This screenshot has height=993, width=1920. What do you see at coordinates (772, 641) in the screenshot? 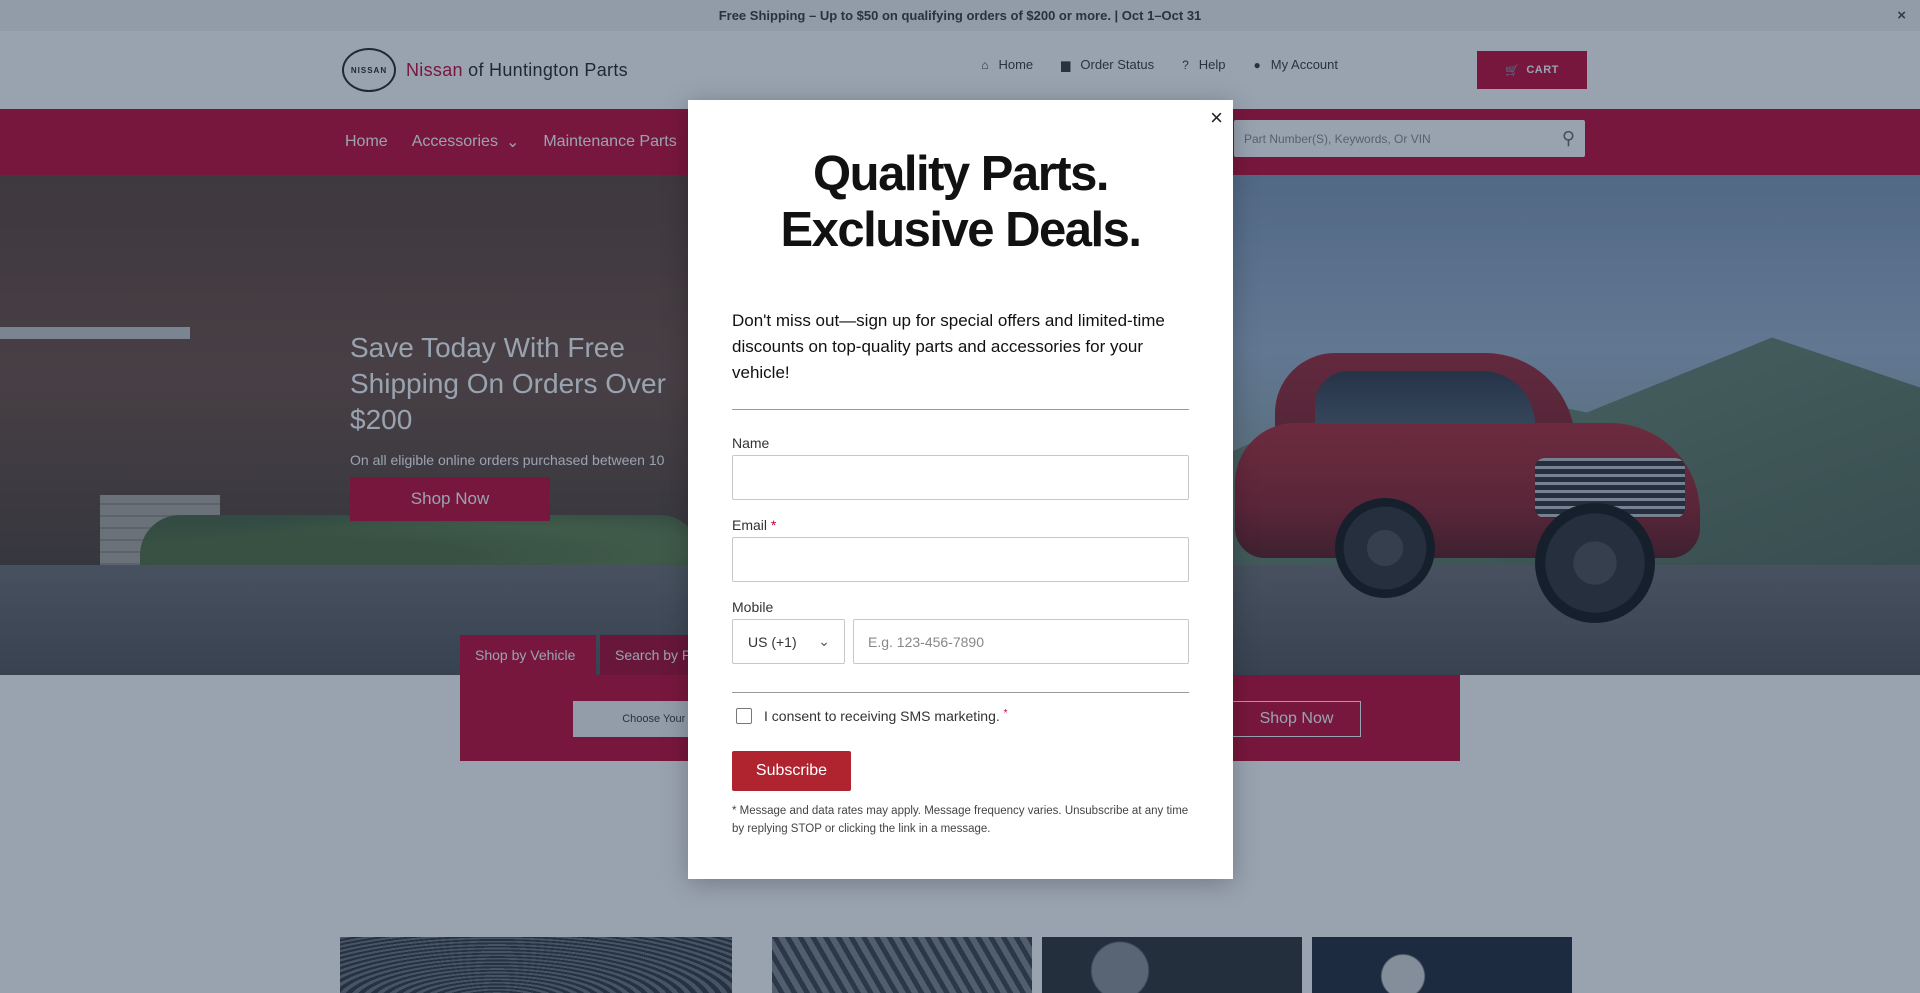
I see `country-code-value: US (+1)` at bounding box center [772, 641].